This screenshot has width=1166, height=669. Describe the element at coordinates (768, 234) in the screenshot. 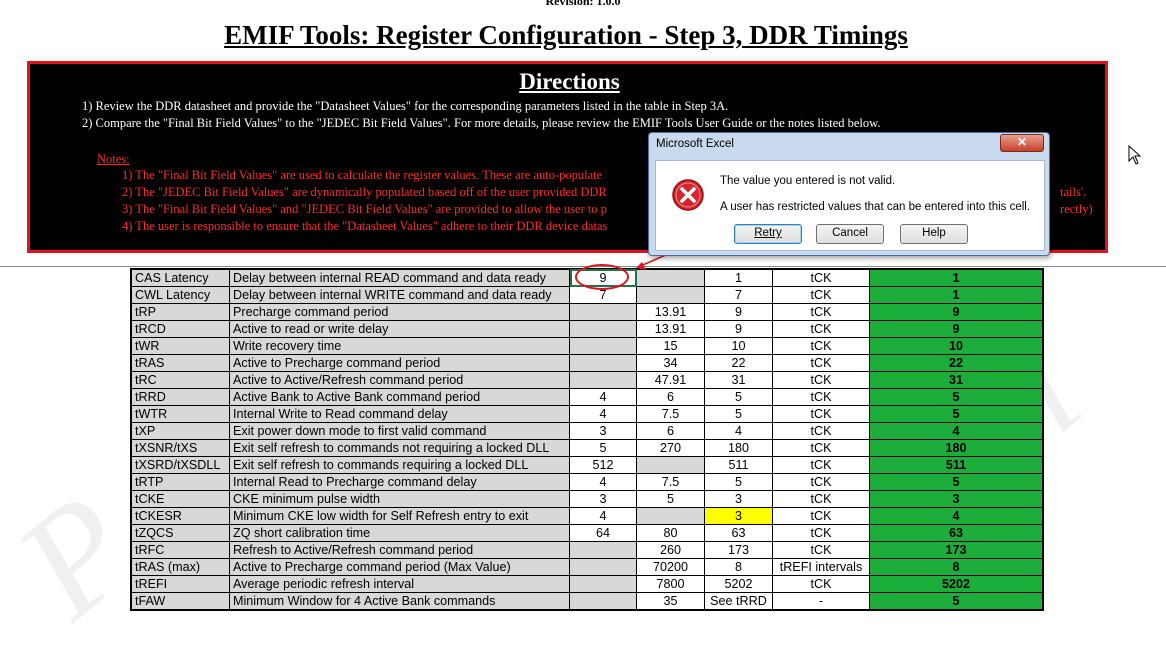

I see `retry-button: Retry` at that location.